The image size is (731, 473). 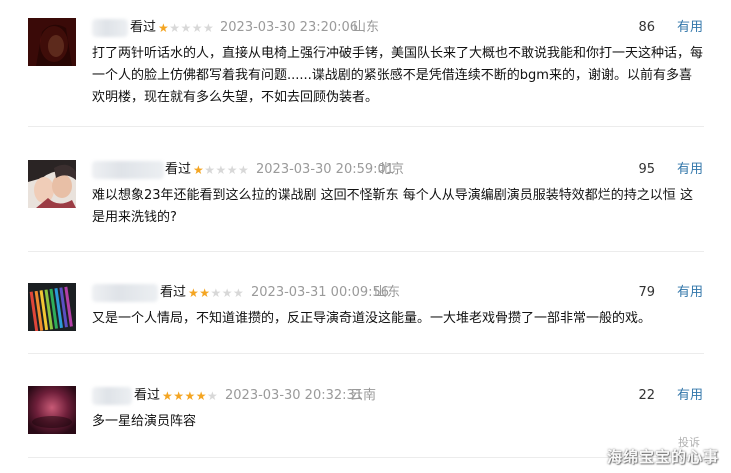 I want to click on star-icon: ★★, so click(x=199, y=293).